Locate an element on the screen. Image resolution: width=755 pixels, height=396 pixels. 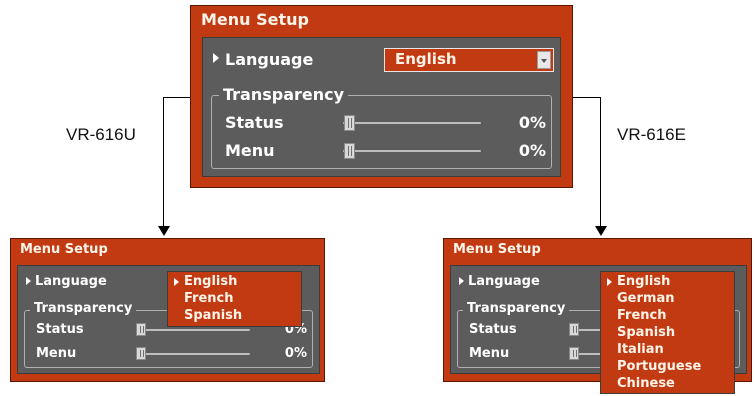
connector-right-horizontal is located at coordinates (586, 97).